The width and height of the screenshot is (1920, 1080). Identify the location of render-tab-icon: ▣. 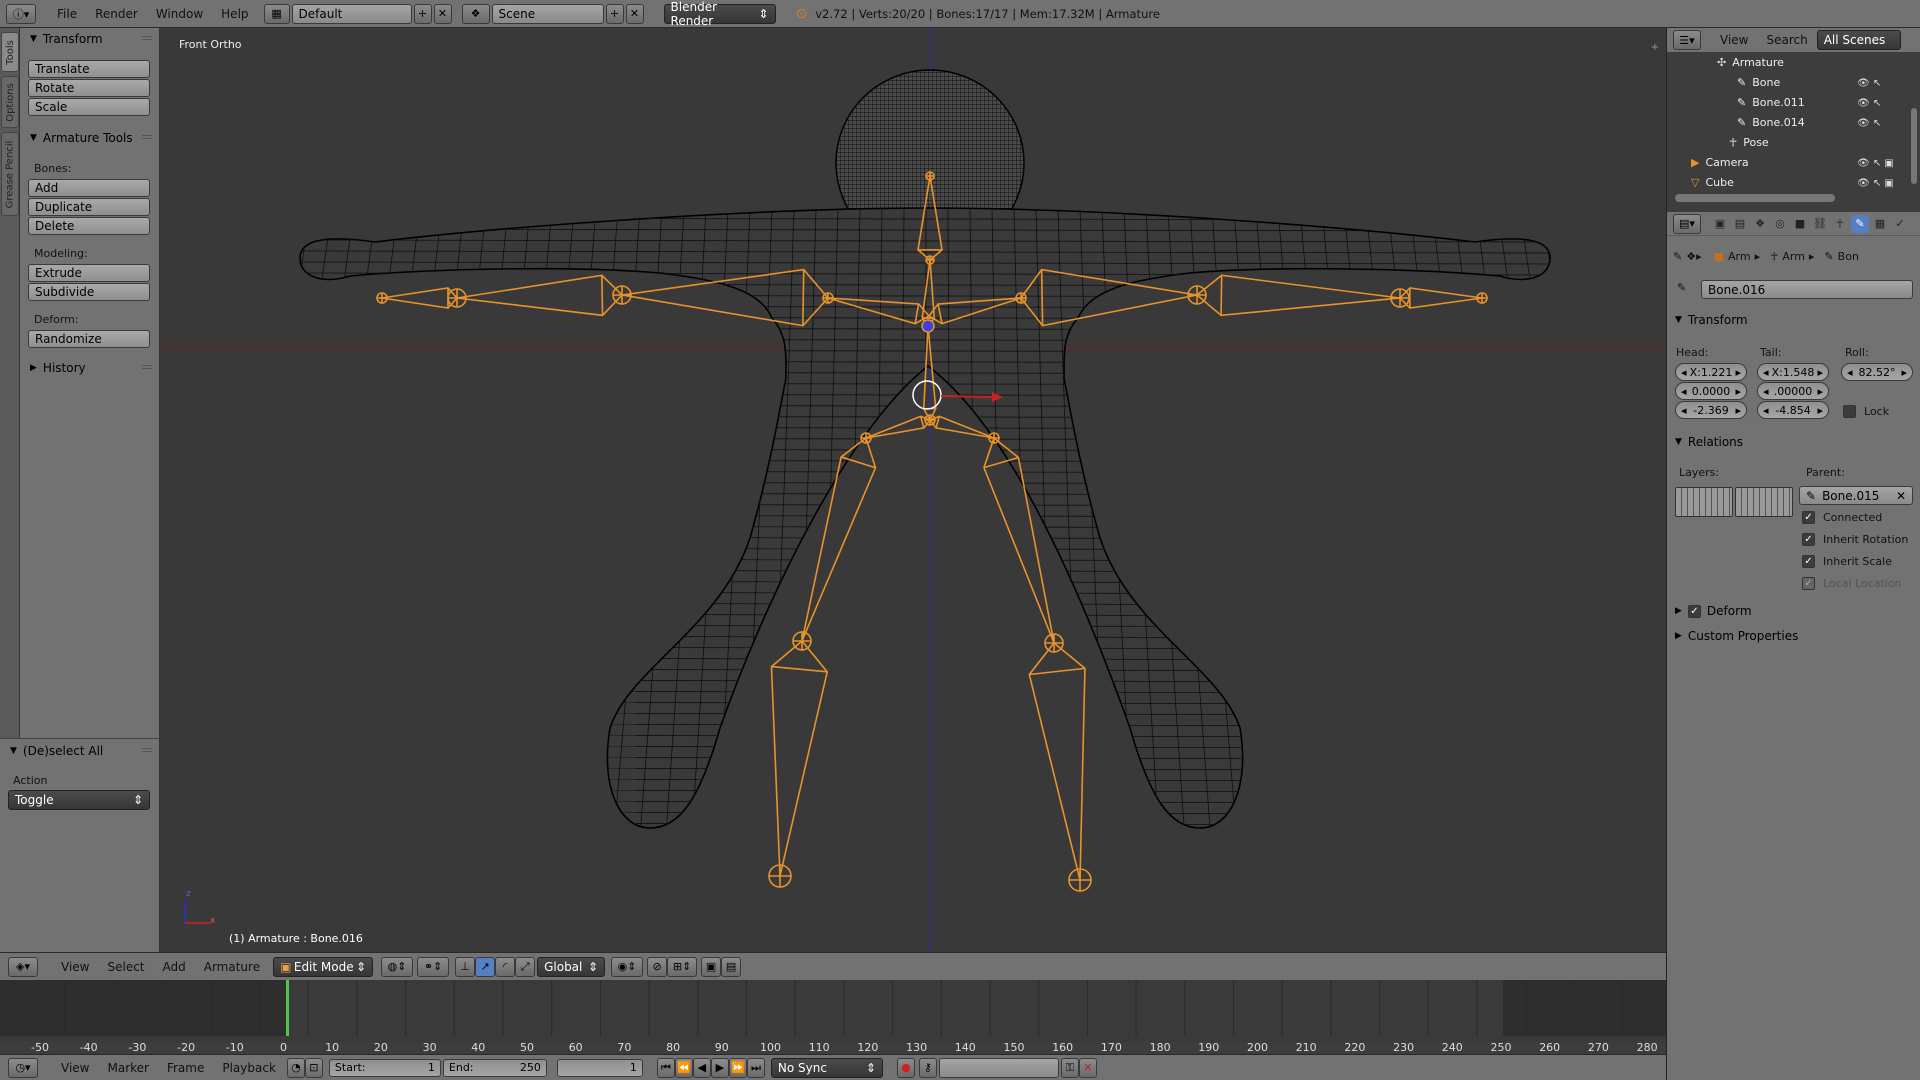
(1720, 224).